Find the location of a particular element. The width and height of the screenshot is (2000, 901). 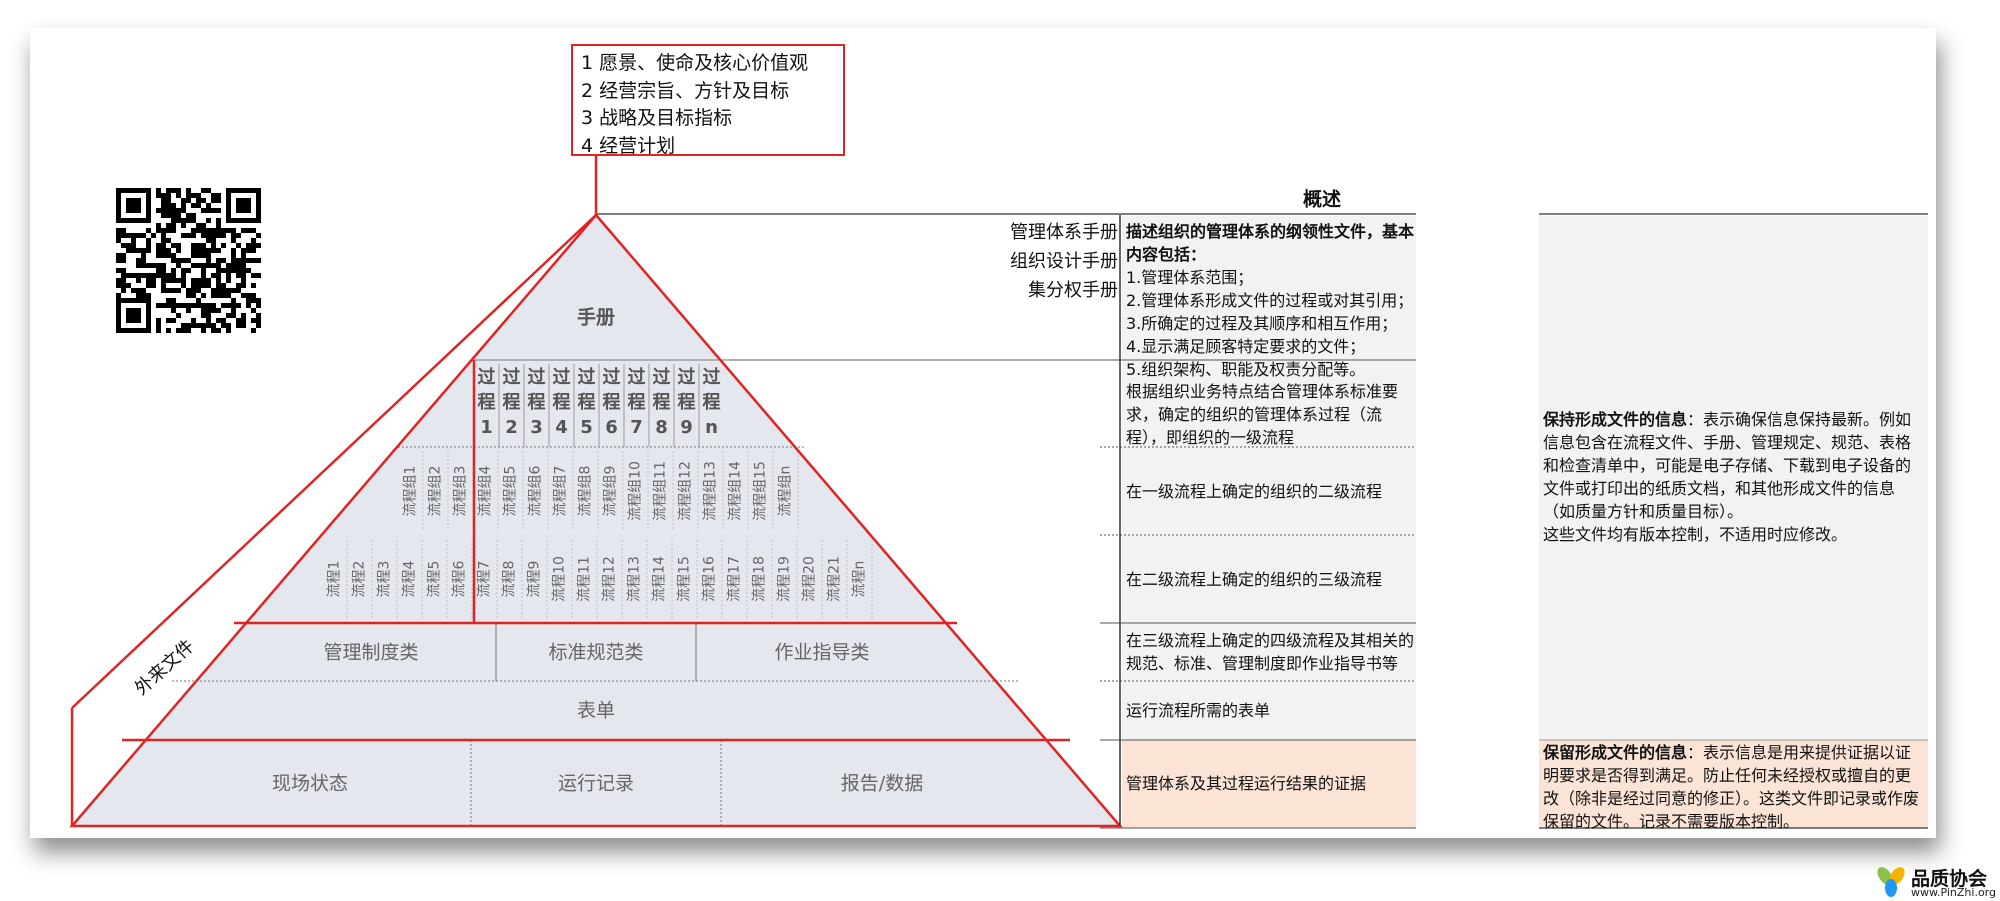

pinzhi-logo: 品质协会 www.PinZhi.org is located at coordinates (1937, 881).